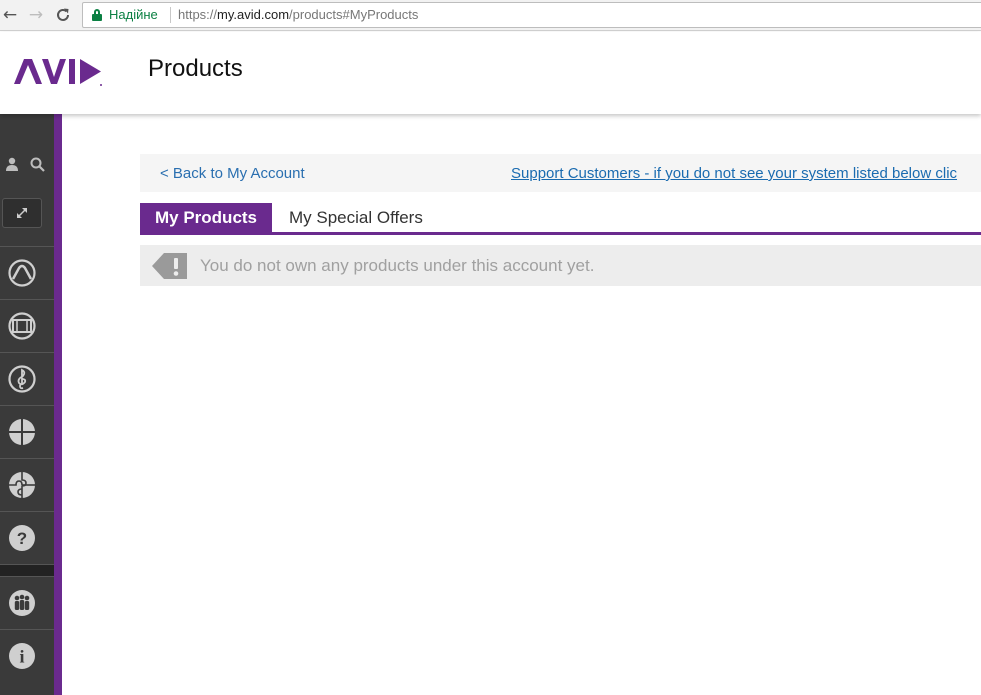 The height and width of the screenshot is (695, 981). I want to click on search-icon, so click(37, 167).